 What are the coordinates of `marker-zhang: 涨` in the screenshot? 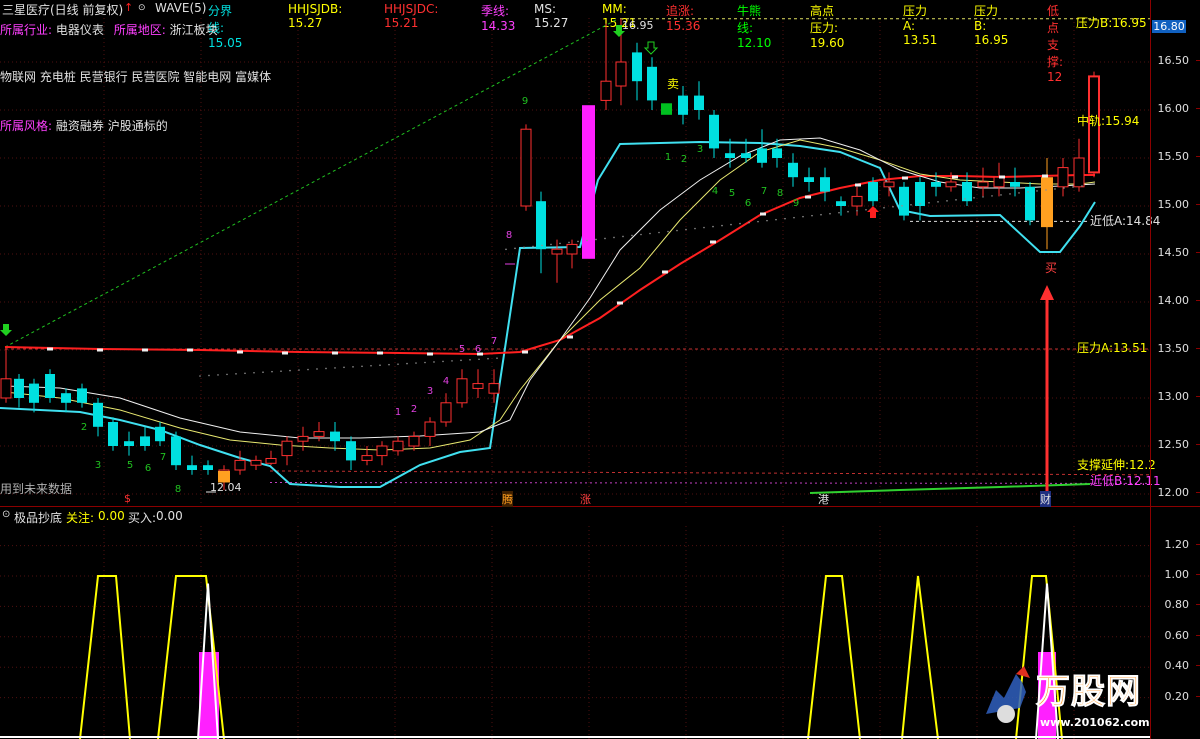 It's located at (585, 499).